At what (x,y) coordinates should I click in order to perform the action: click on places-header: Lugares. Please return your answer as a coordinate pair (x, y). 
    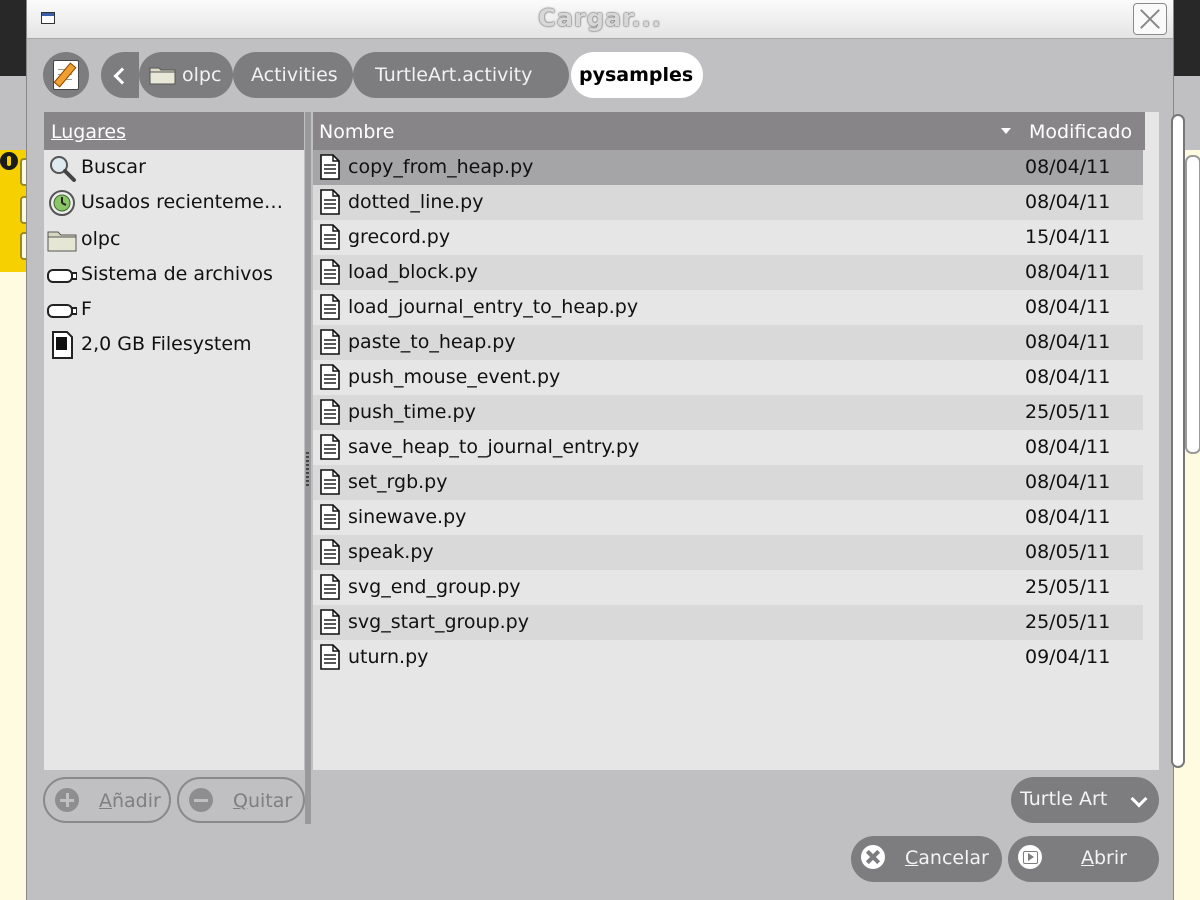
    Looking at the image, I should click on (174, 131).